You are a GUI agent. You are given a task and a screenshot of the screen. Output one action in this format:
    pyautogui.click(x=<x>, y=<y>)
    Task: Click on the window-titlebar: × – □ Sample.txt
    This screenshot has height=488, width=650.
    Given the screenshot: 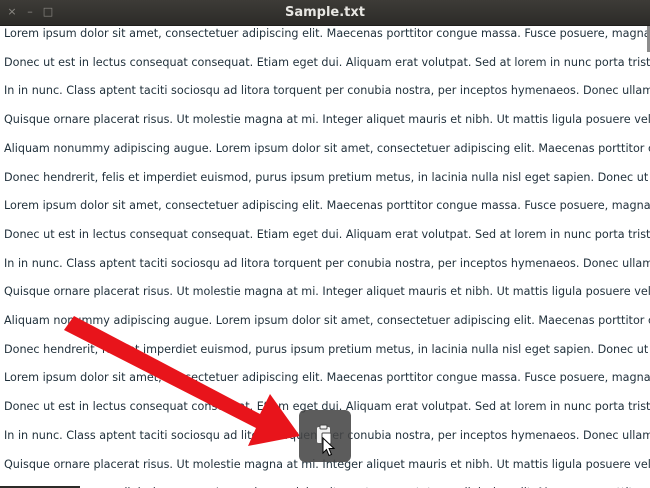 What is the action you would take?
    pyautogui.click(x=325, y=13)
    